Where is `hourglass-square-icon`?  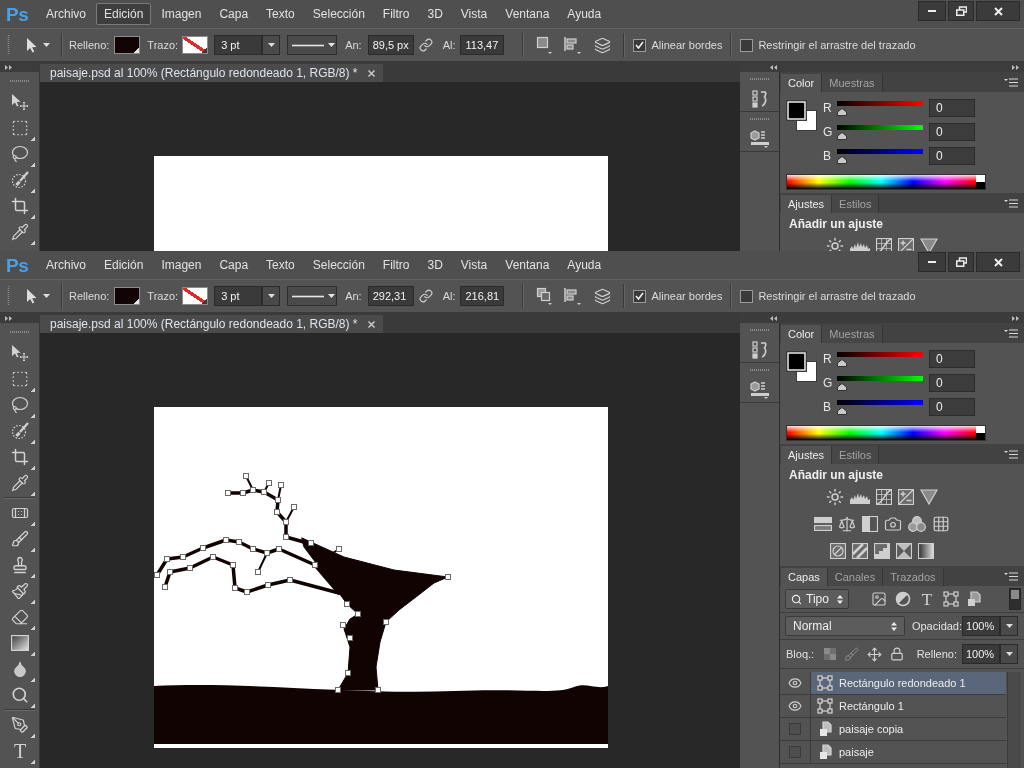
hourglass-square-icon is located at coordinates (904, 550).